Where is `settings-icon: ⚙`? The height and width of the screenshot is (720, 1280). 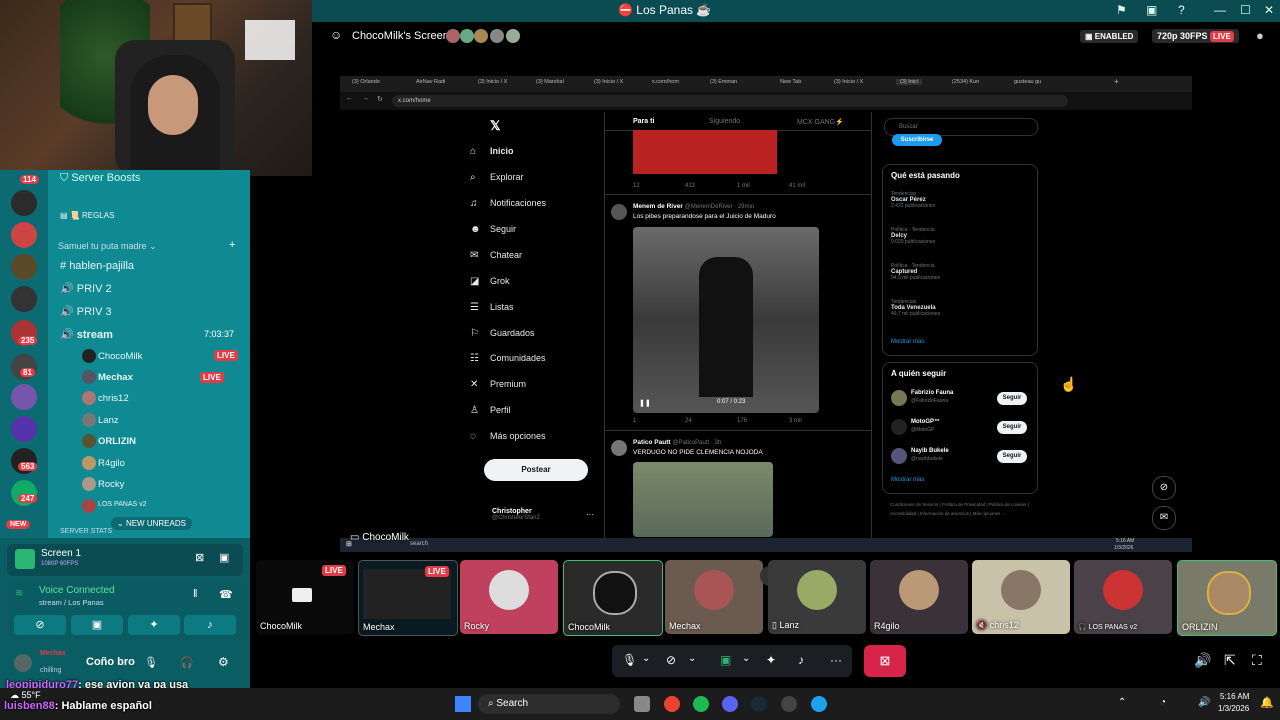 settings-icon: ⚙ is located at coordinates (223, 662).